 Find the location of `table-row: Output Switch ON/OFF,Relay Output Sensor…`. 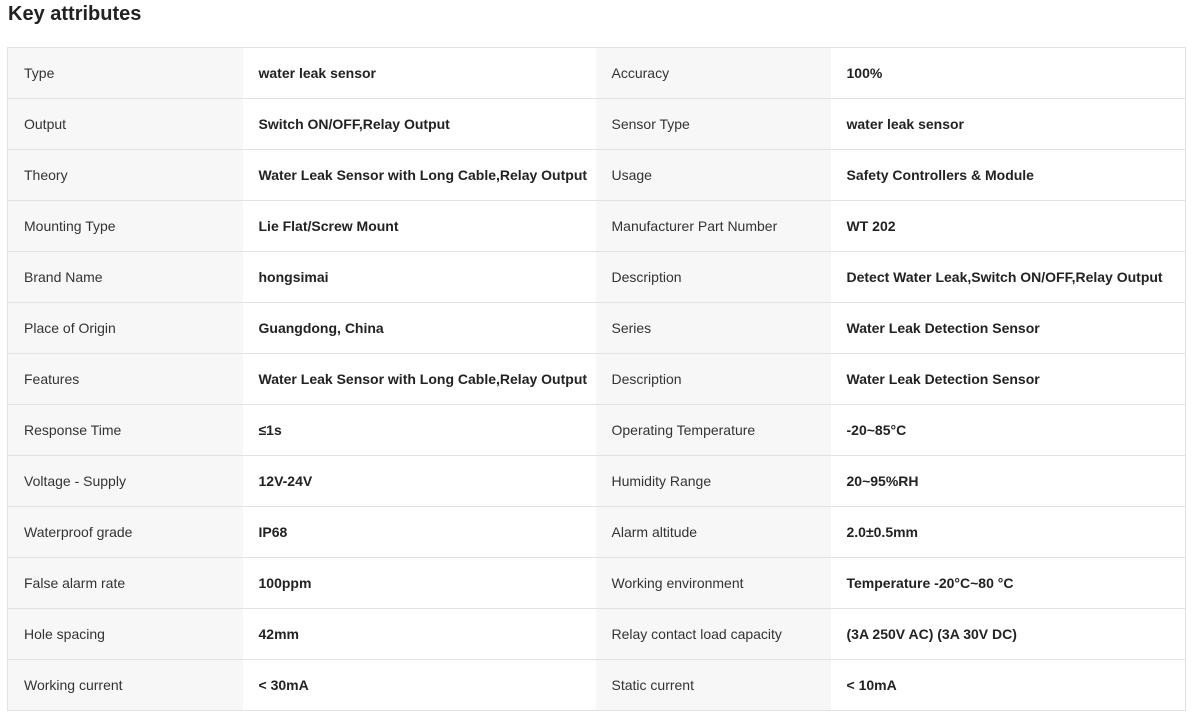

table-row: Output Switch ON/OFF,Relay Output Sensor… is located at coordinates (596, 124).